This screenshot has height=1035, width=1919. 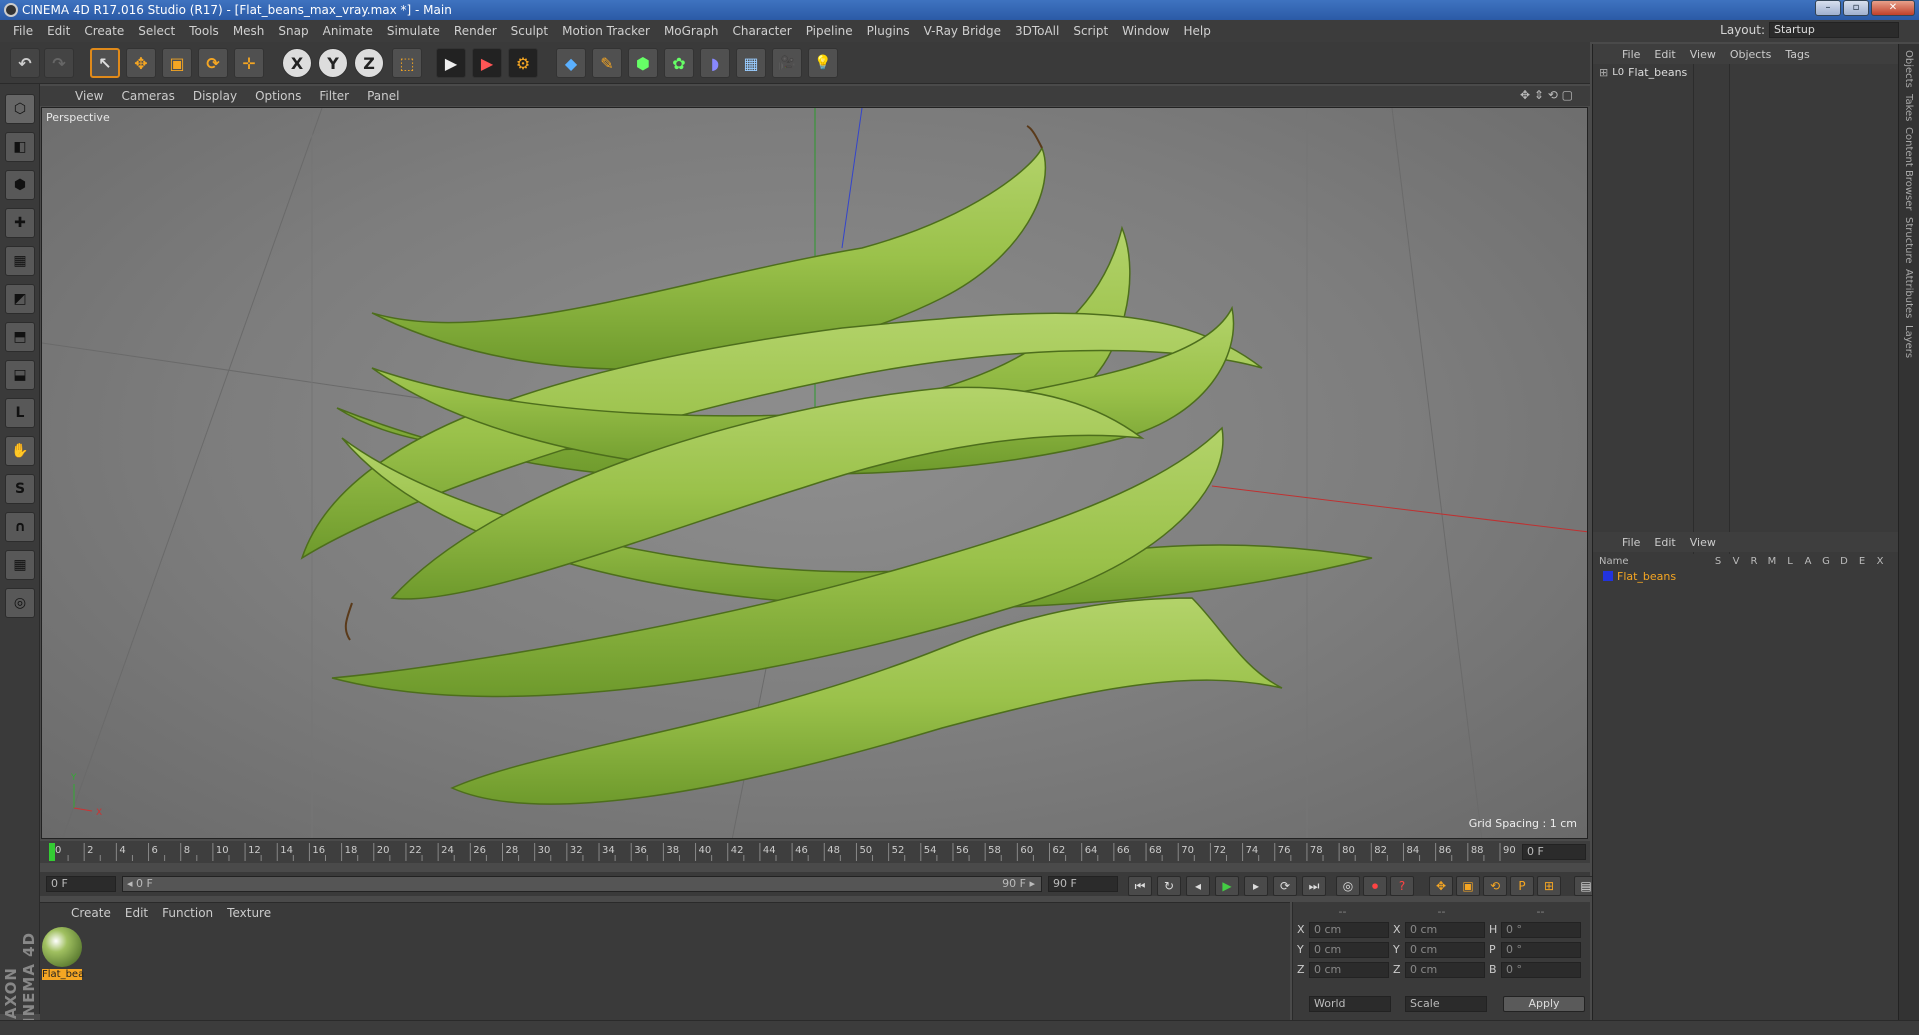 I want to click on coord-field-b-x: 0 cm, so click(x=1445, y=930).